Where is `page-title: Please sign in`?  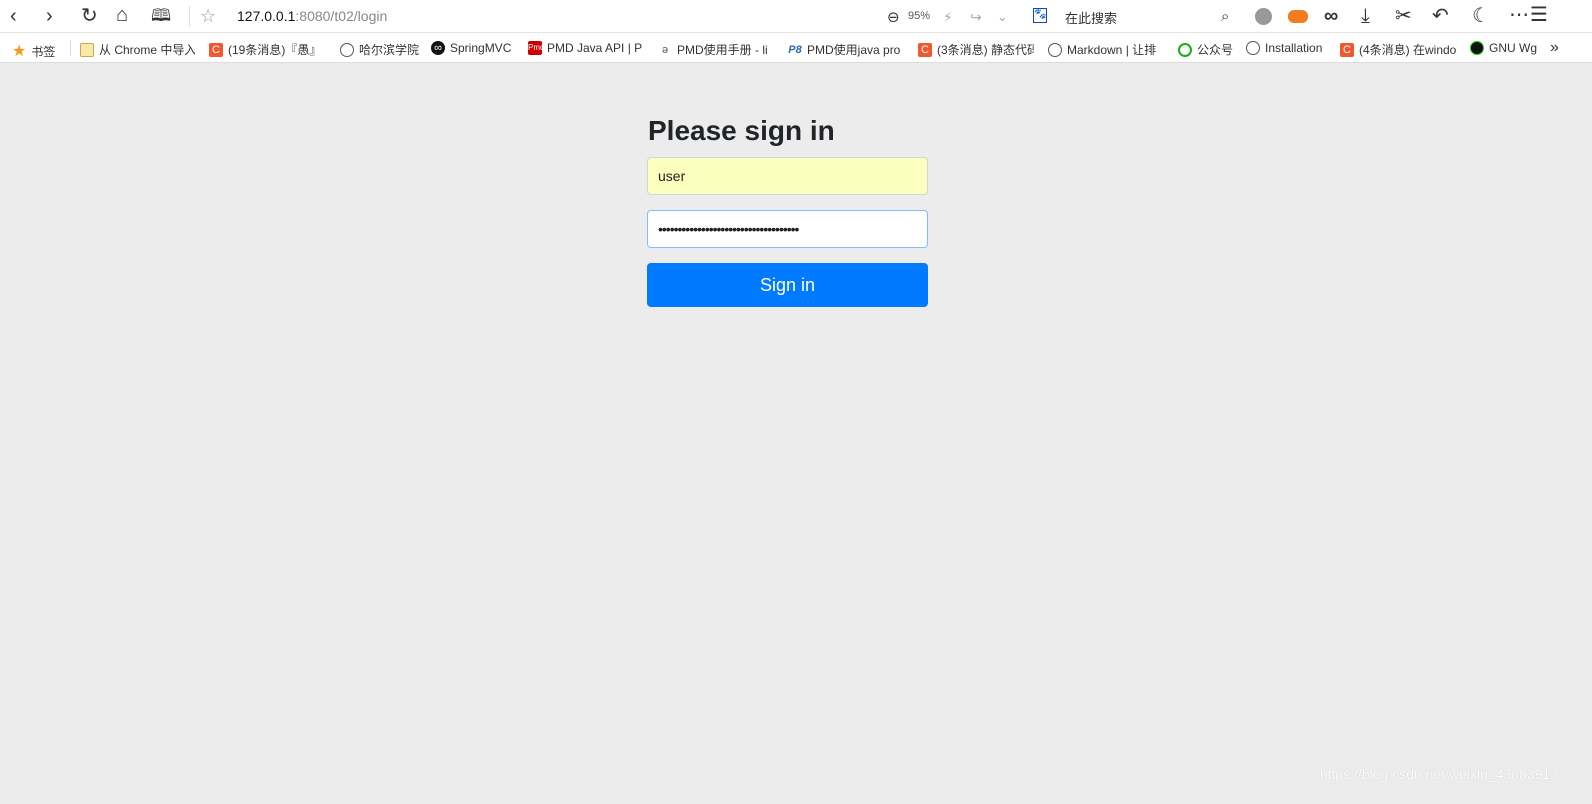
page-title: Please sign in is located at coordinates (741, 130).